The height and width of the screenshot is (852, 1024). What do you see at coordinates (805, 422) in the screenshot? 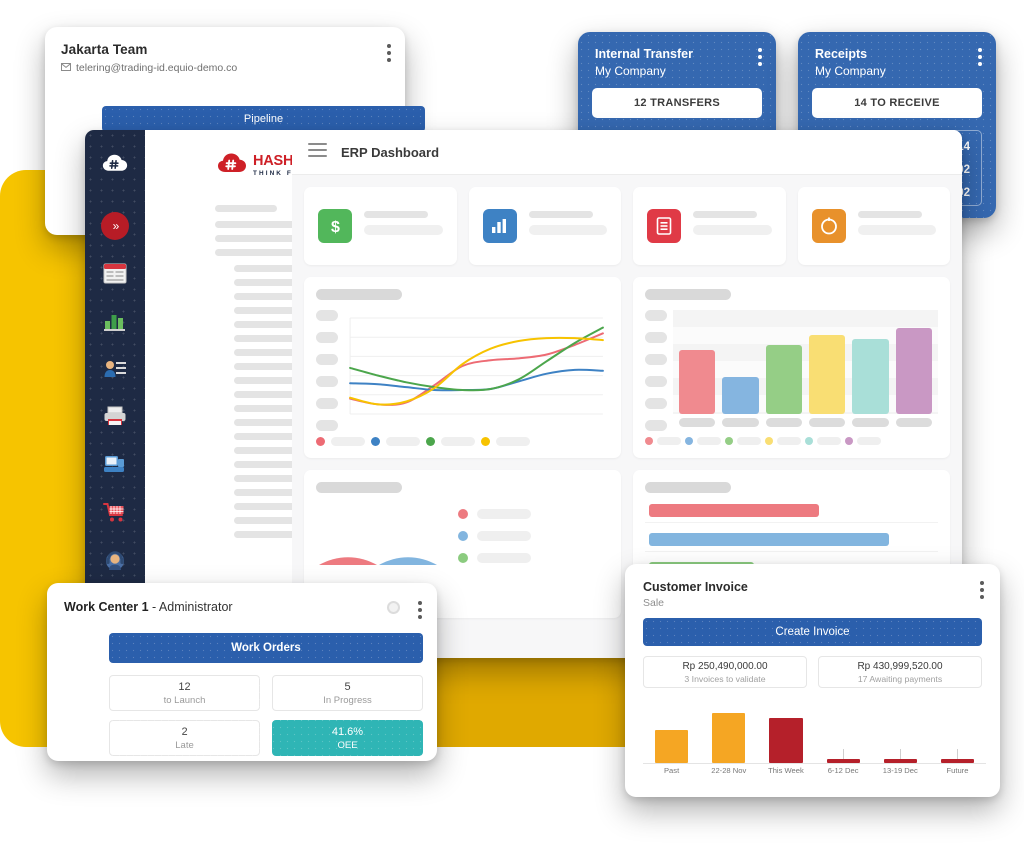
I see `bar-chart-x-axis-placeholder` at bounding box center [805, 422].